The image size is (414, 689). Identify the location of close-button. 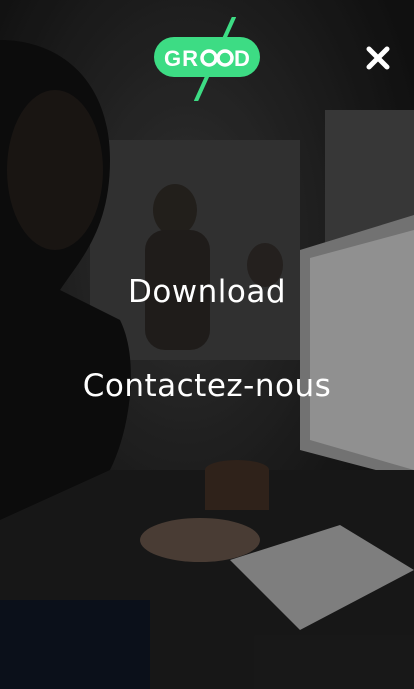
(378, 58).